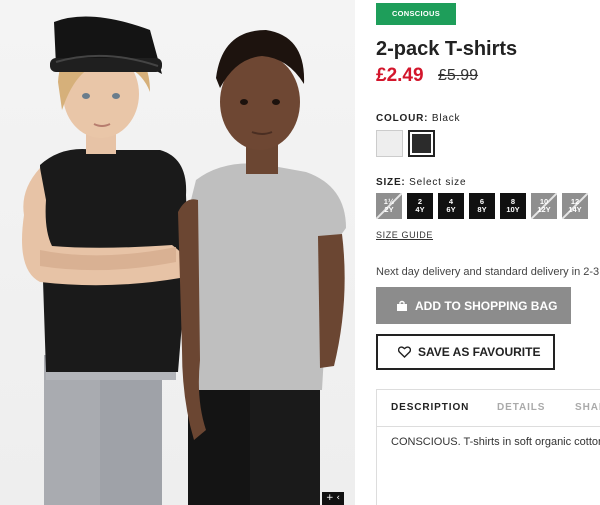  Describe the element at coordinates (430, 407) in the screenshot. I see `tab-description: DESCRIPTION` at that location.